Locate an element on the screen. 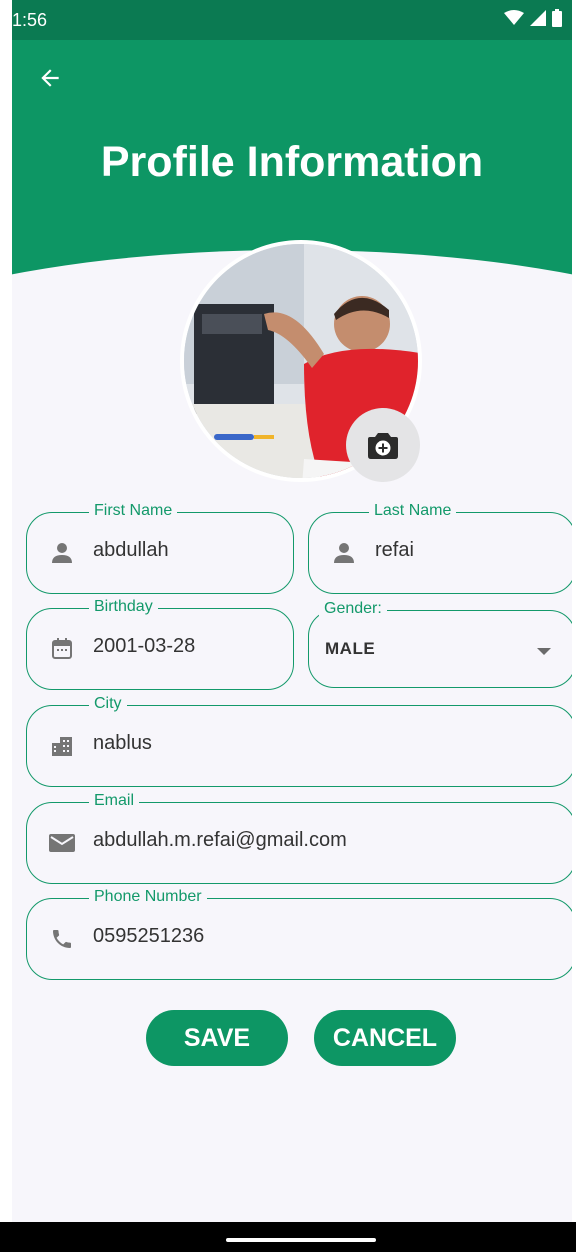 The width and height of the screenshot is (576, 1252). email-field: Email abdullah.m.refai@gmail.com is located at coordinates (299, 837).